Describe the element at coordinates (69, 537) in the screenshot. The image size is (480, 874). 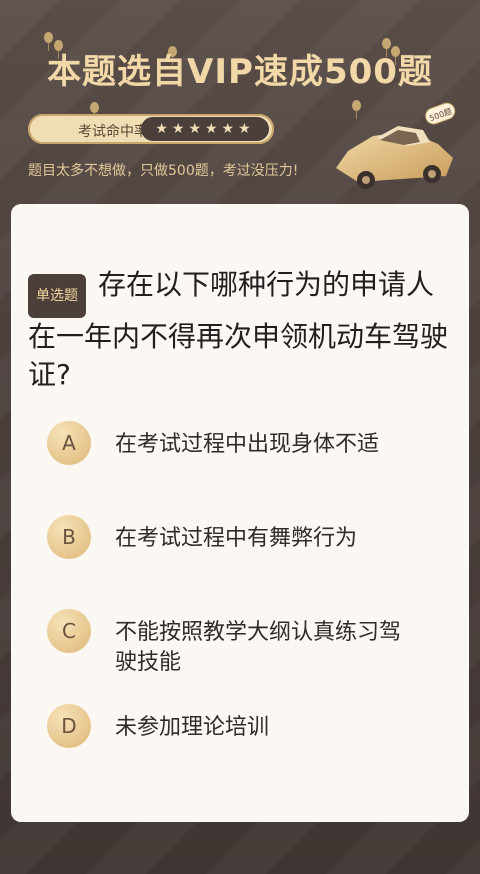
I see `option-letter: B` at that location.